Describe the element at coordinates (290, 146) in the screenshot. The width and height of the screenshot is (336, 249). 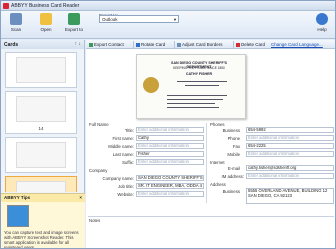
I see `fax-field: 654-2225` at that location.